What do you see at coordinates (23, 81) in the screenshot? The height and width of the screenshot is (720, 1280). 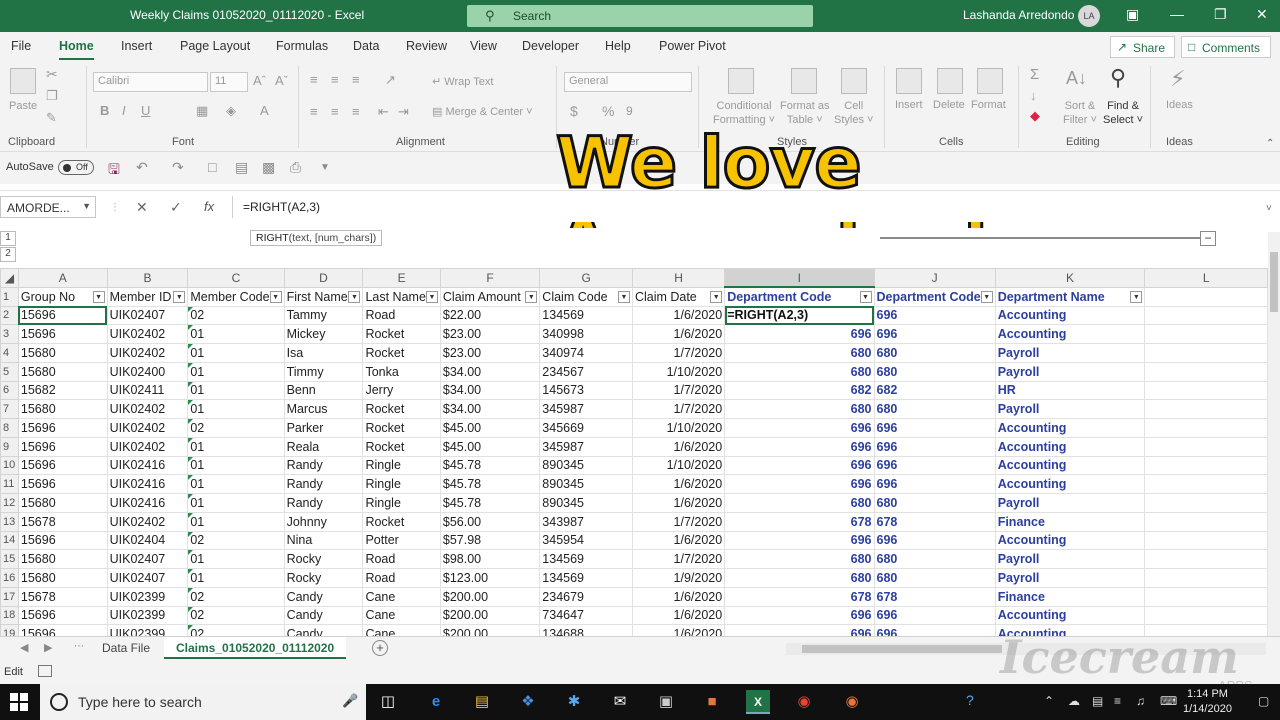 I see `paste-icon` at bounding box center [23, 81].